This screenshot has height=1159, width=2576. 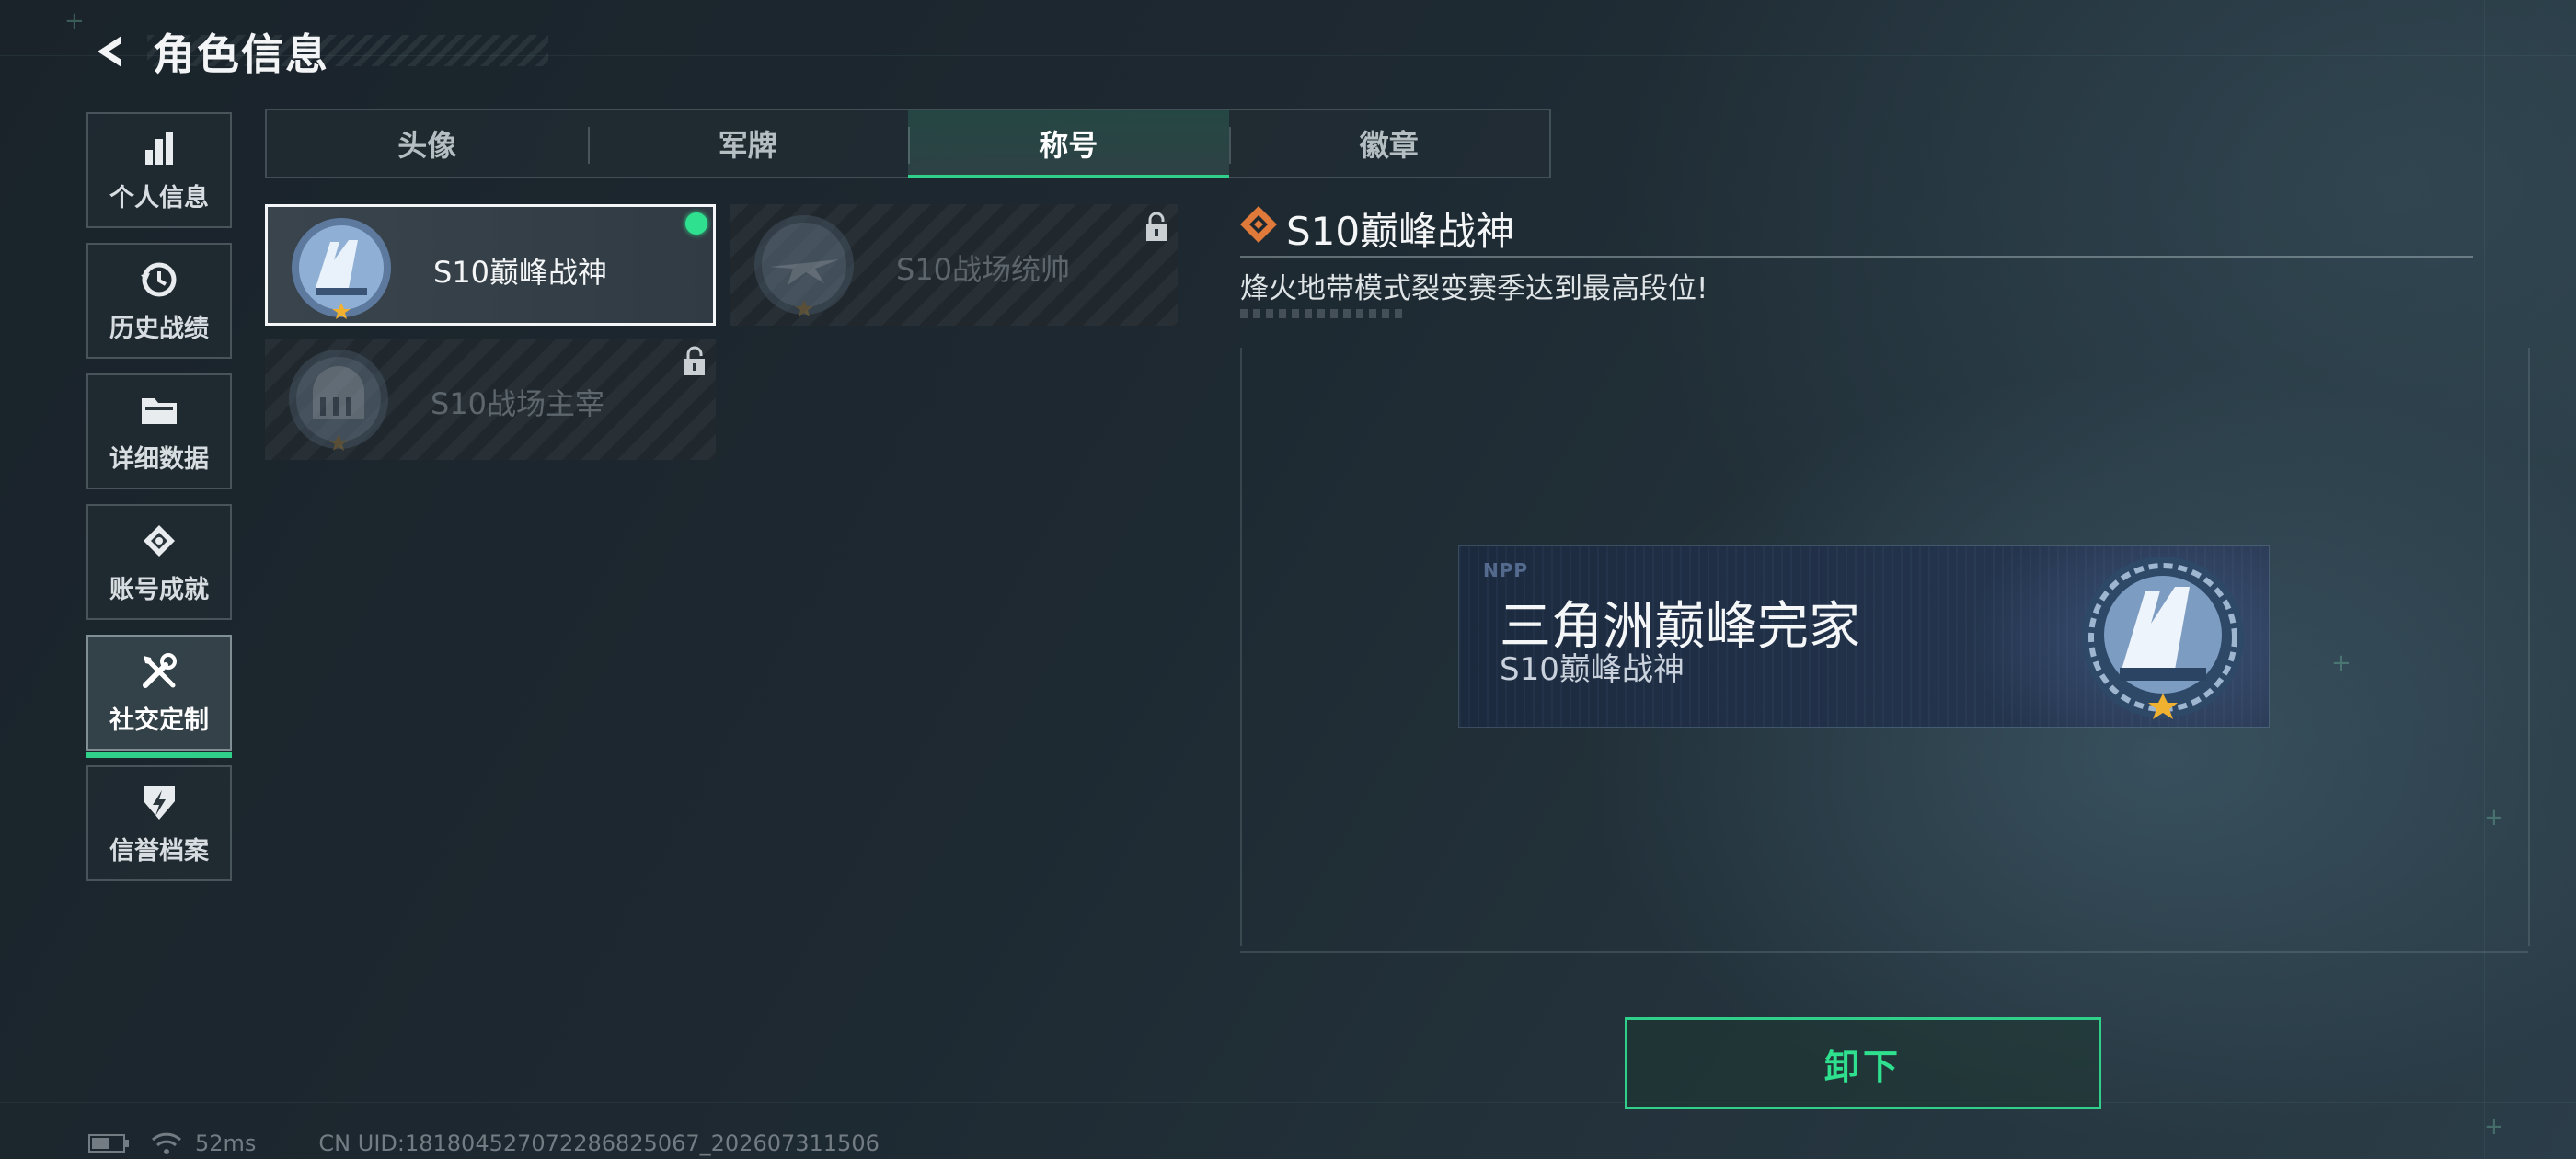 What do you see at coordinates (159, 459) in the screenshot?
I see `sidebar-item-label: 详细数据` at bounding box center [159, 459].